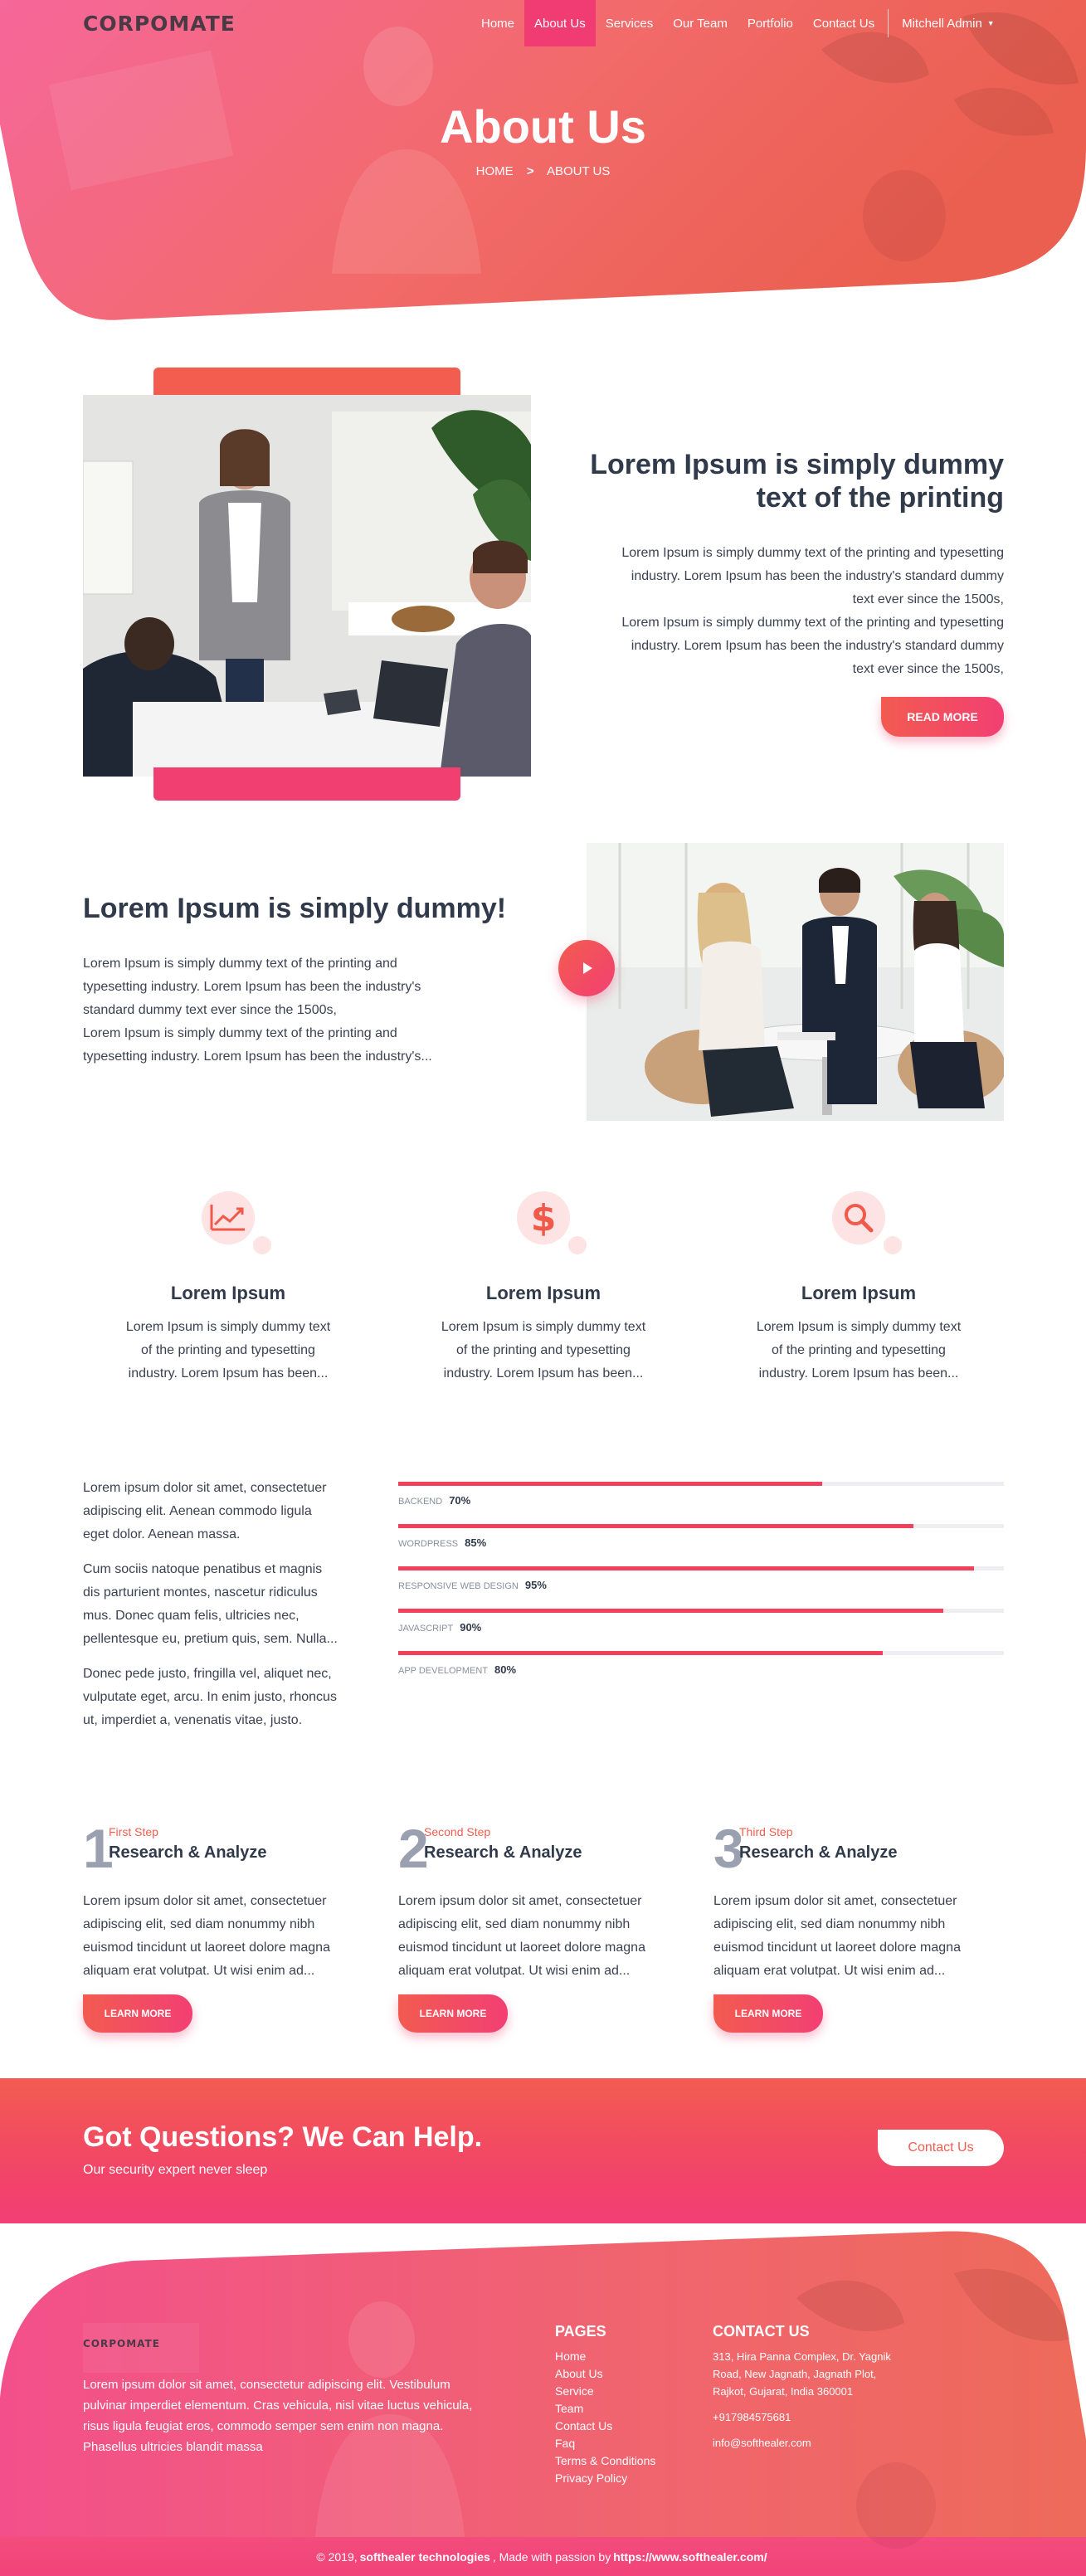 This screenshot has width=1086, height=2576. I want to click on user-menu: Mitchell Admin ▼, so click(948, 23).